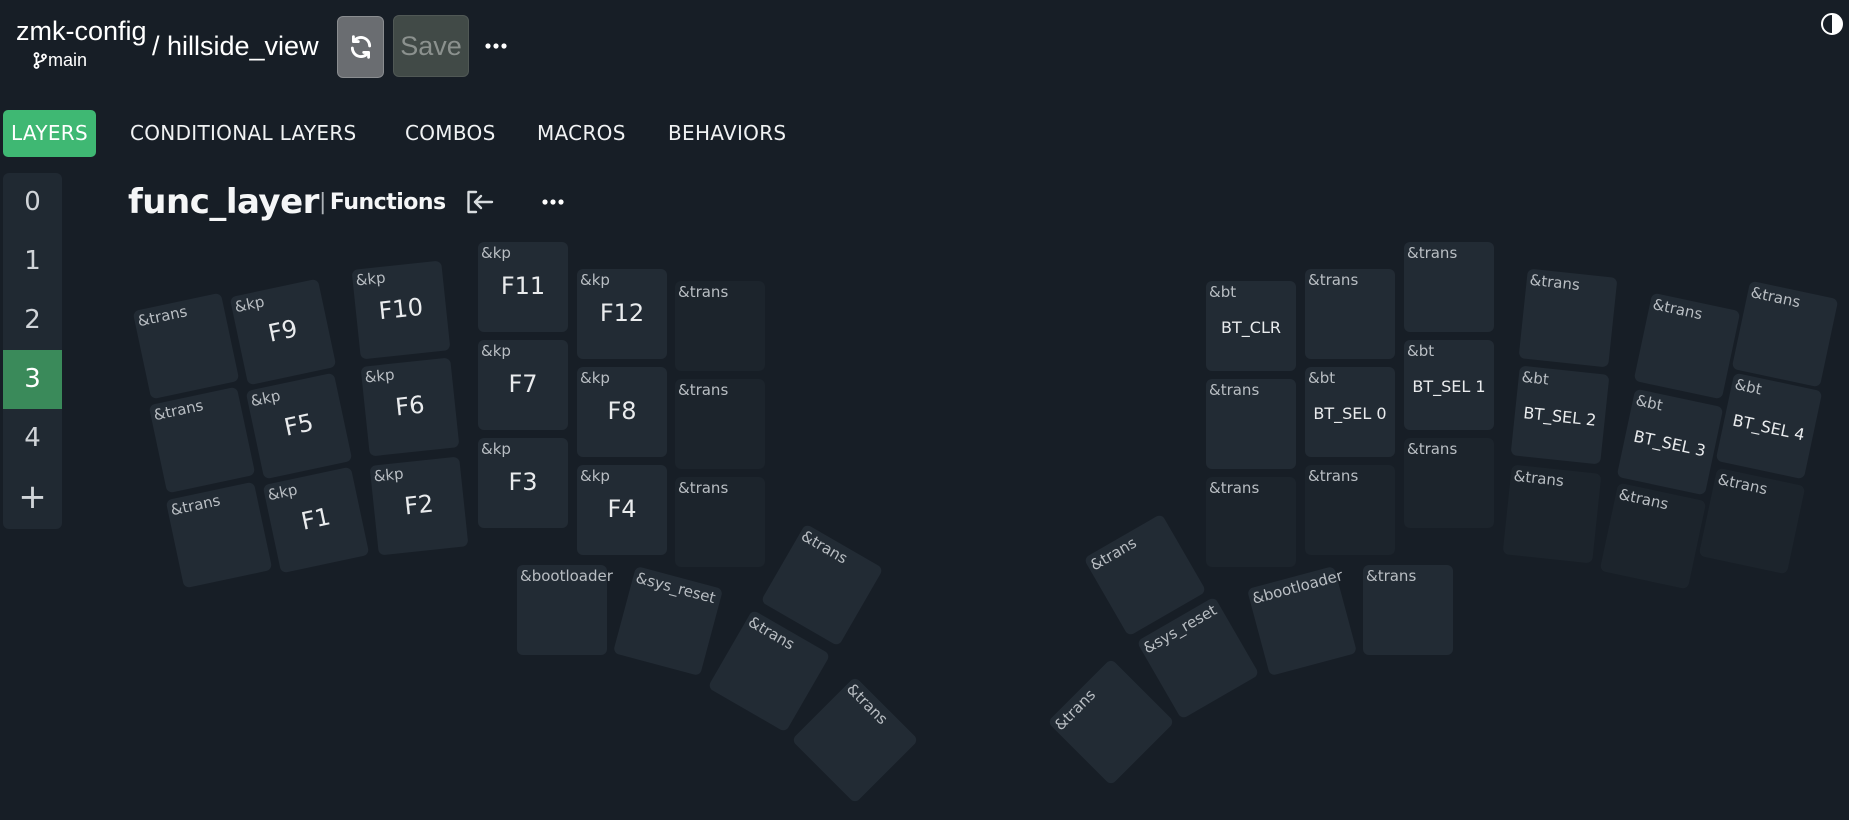 This screenshot has height=820, width=1849. What do you see at coordinates (32, 202) in the screenshot?
I see `layer-item-0: 0` at bounding box center [32, 202].